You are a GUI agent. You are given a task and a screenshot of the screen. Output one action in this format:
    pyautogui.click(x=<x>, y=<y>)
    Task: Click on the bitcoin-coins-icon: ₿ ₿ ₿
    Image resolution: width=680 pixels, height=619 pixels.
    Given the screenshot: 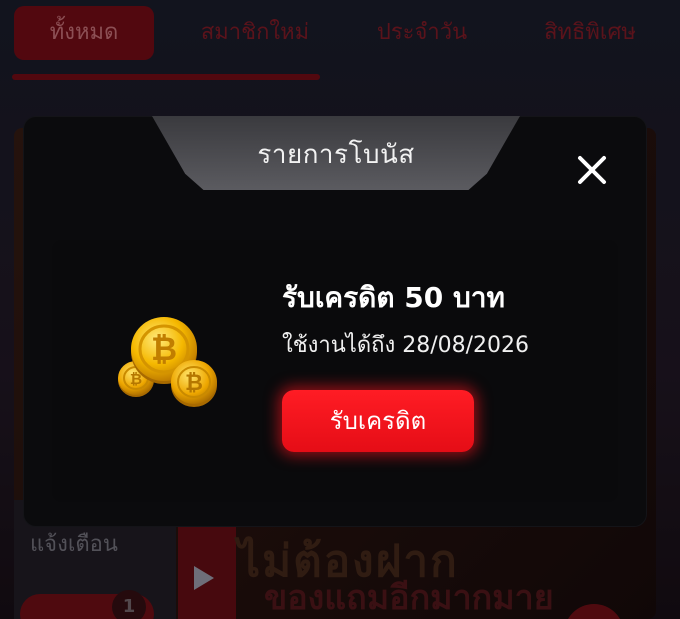 What is the action you would take?
    pyautogui.click(x=167, y=362)
    